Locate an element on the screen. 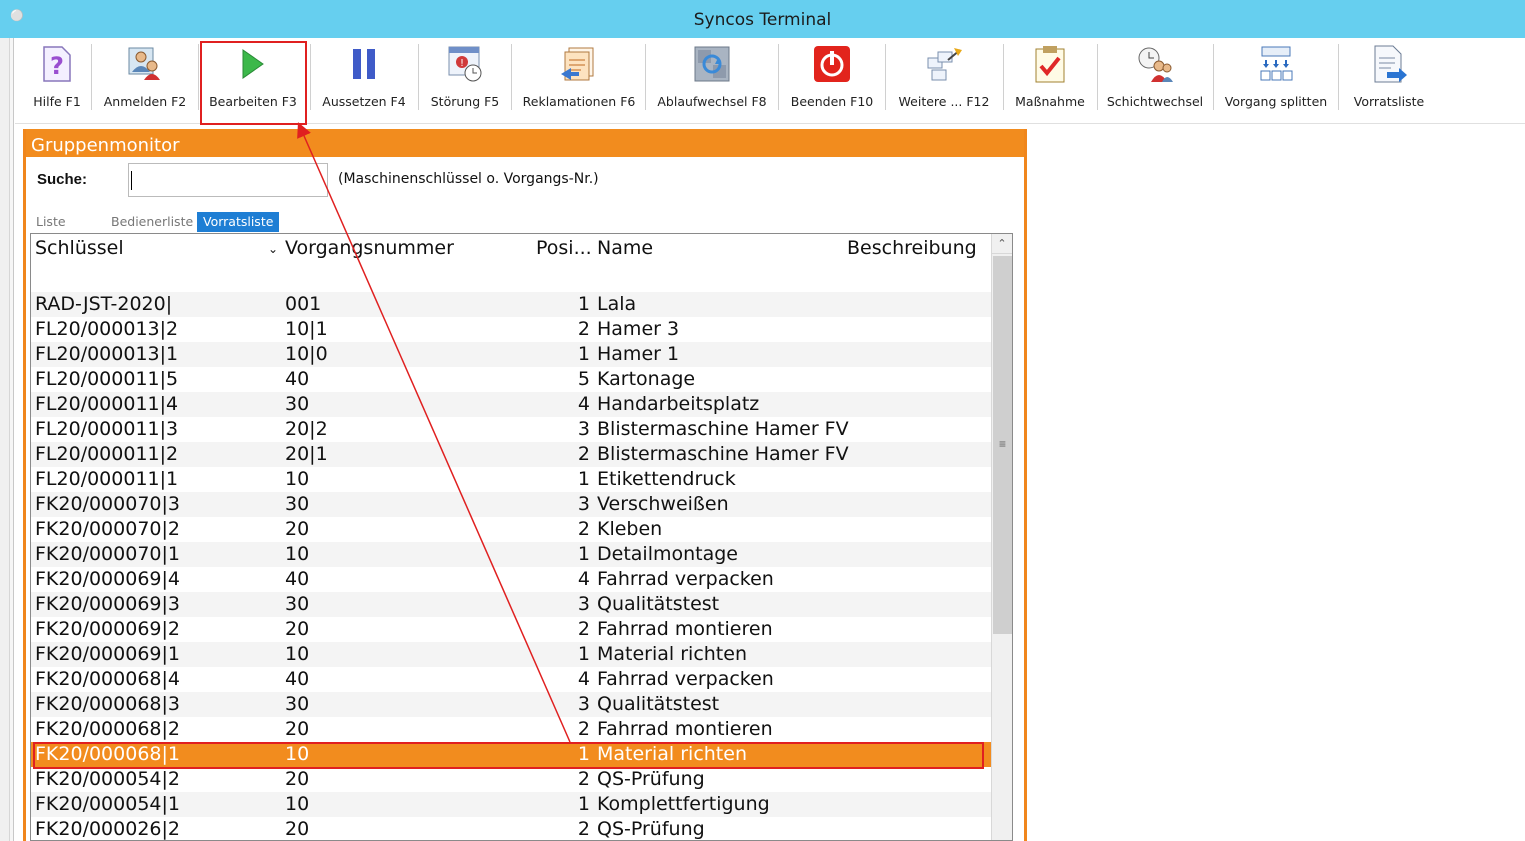 This screenshot has width=1525, height=841. table-row: FK20/000054|2 20 2 QS-Prüfung is located at coordinates (511, 779).